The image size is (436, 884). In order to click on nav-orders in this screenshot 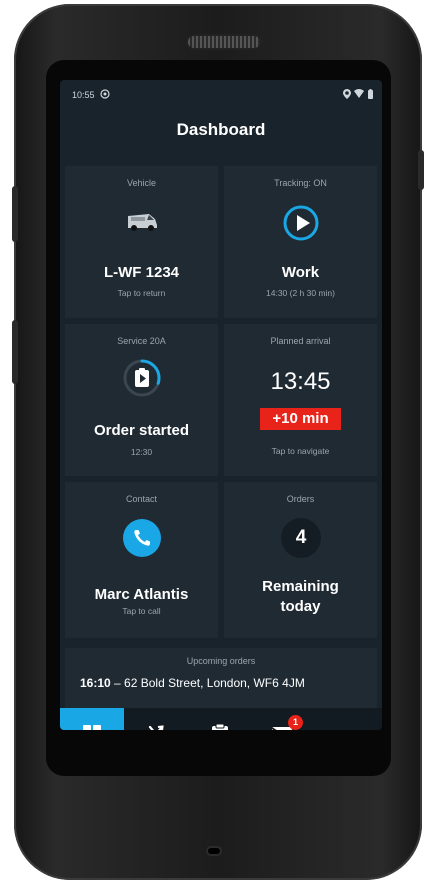, I will do `click(220, 719)`.